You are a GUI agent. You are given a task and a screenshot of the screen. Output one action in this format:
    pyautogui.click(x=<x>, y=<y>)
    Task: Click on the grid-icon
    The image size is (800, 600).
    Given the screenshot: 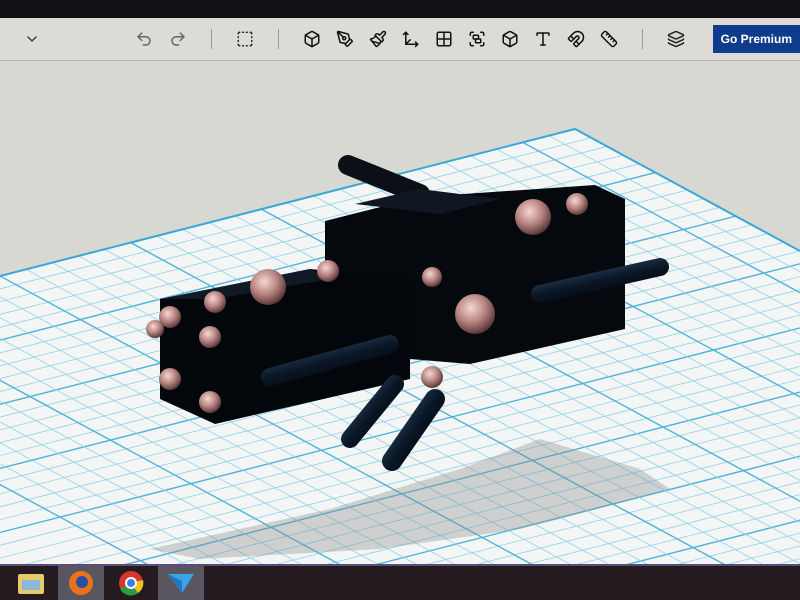 What is the action you would take?
    pyautogui.click(x=444, y=39)
    